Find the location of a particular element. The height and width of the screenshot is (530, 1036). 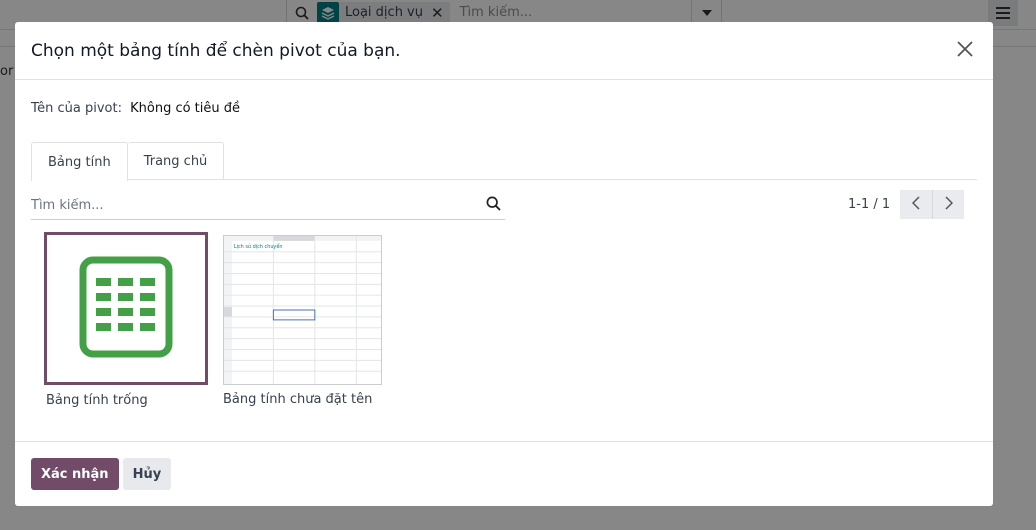

confirm-button: Xác nhận is located at coordinates (75, 474).